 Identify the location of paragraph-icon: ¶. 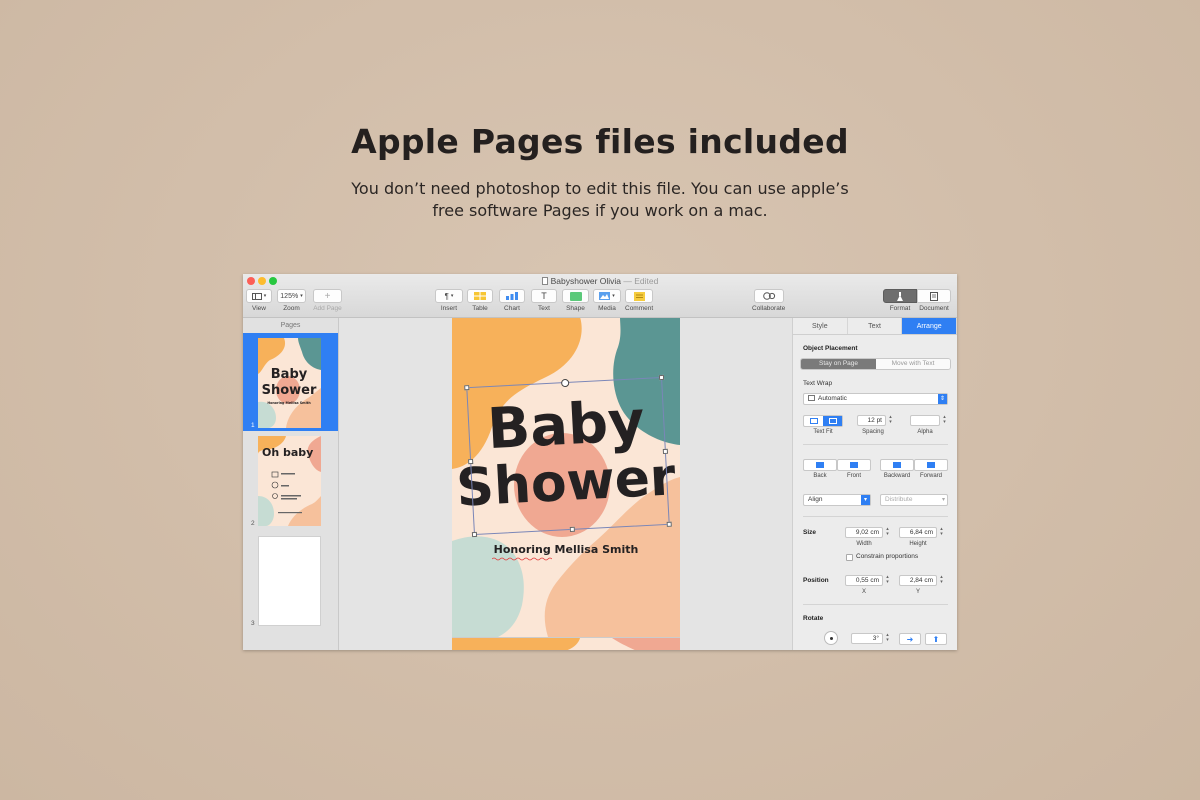
(446, 296).